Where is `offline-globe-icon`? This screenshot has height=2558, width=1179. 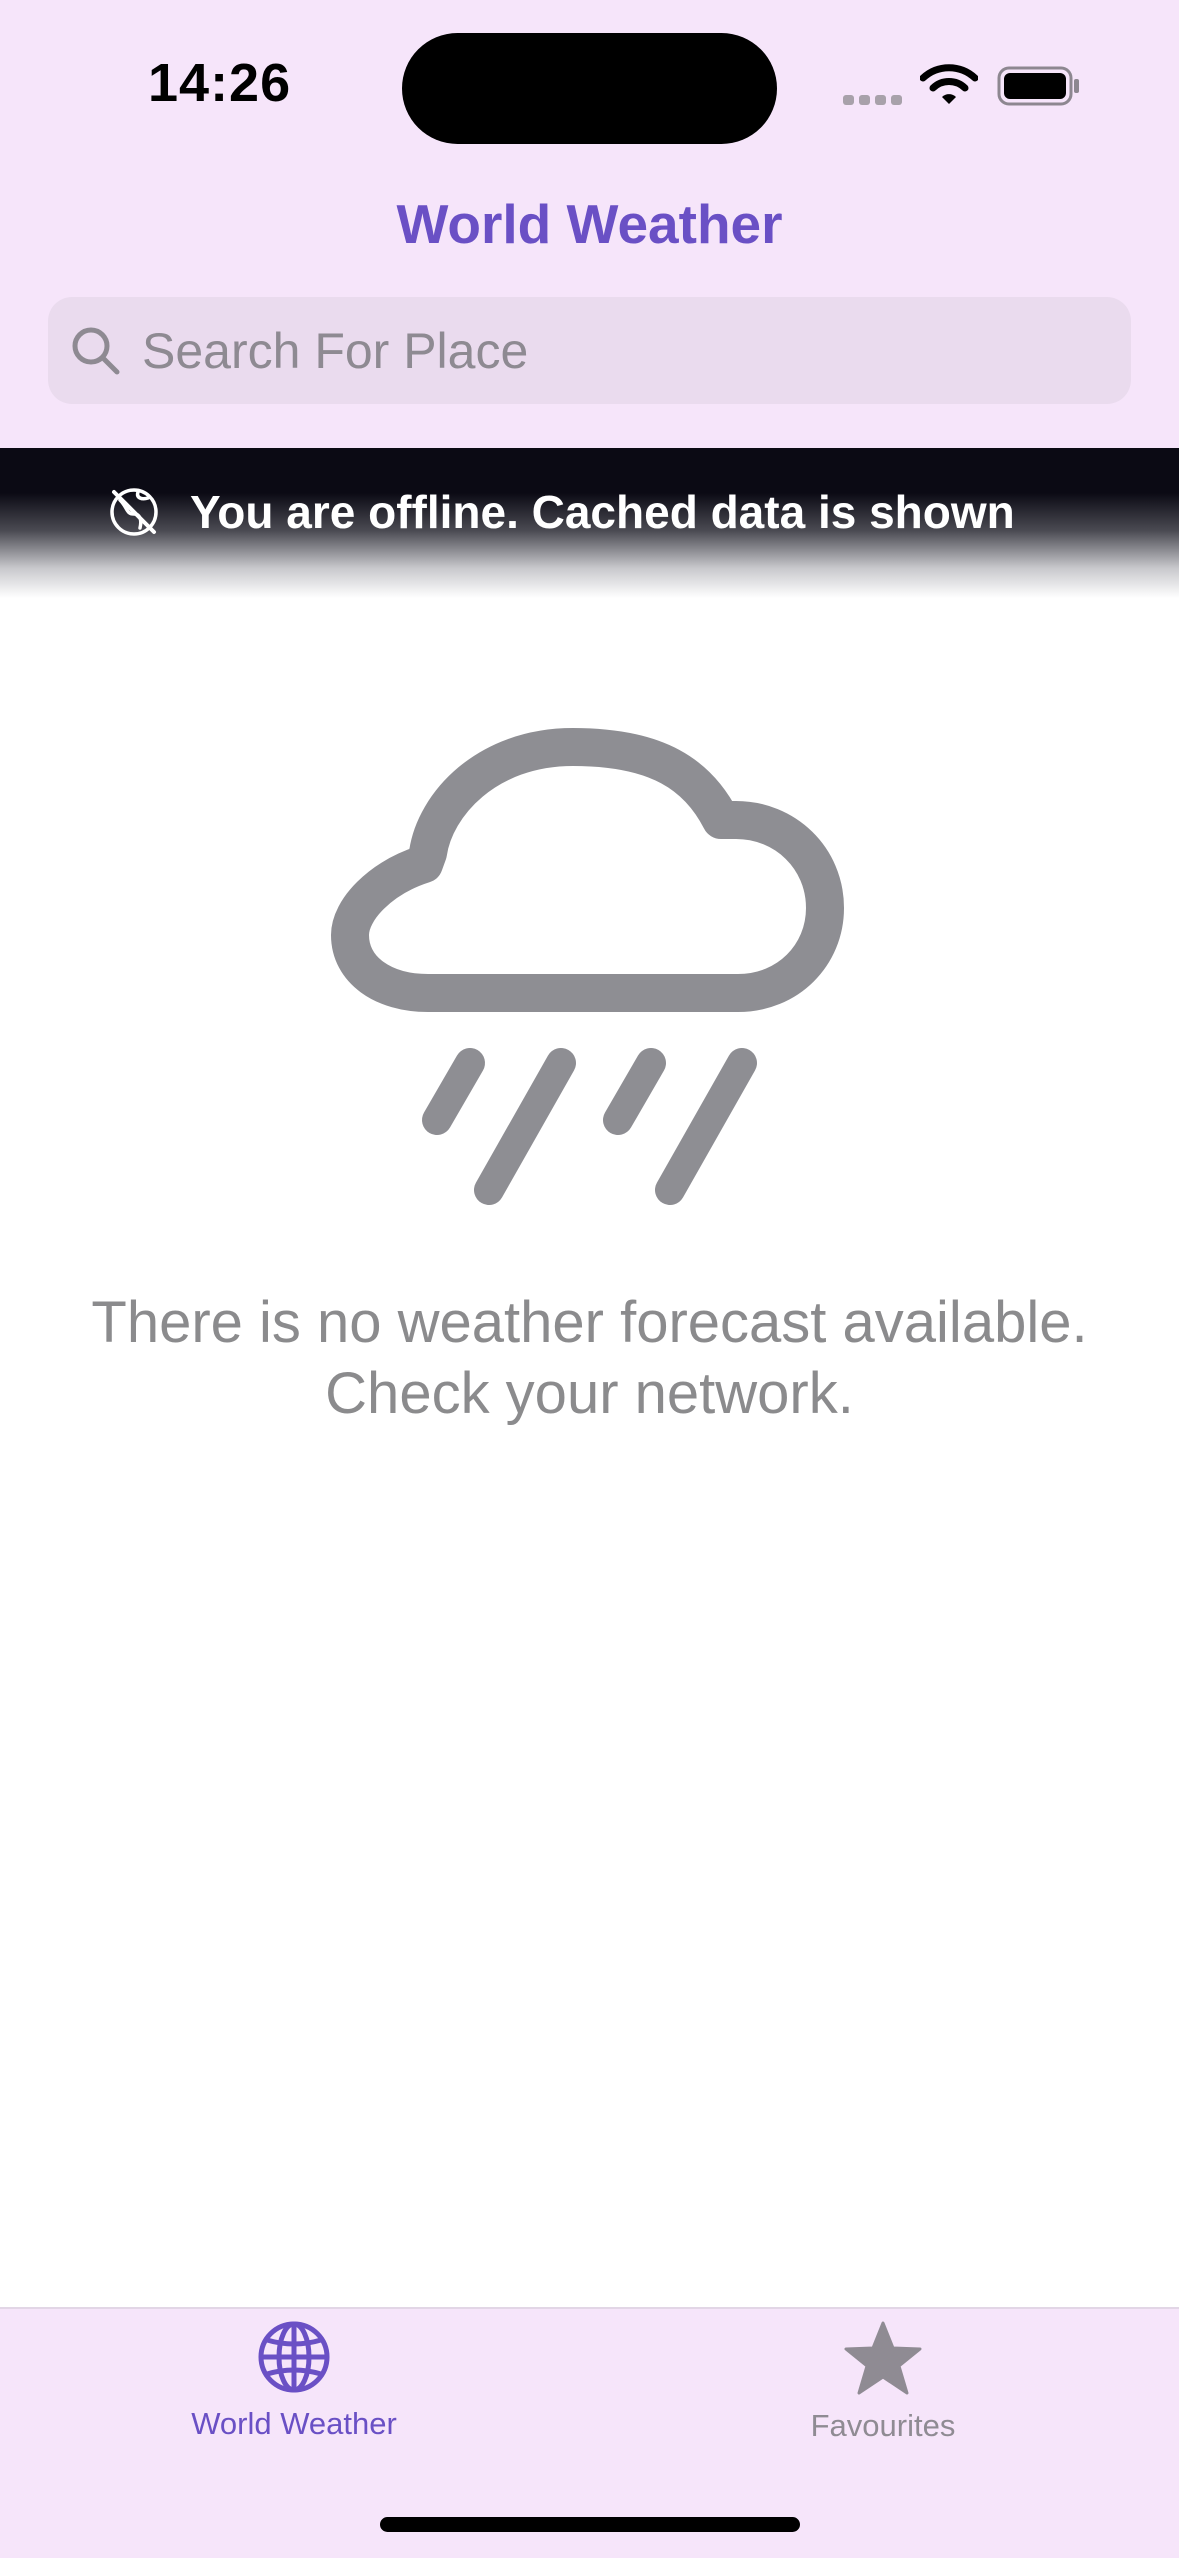 offline-globe-icon is located at coordinates (134, 512).